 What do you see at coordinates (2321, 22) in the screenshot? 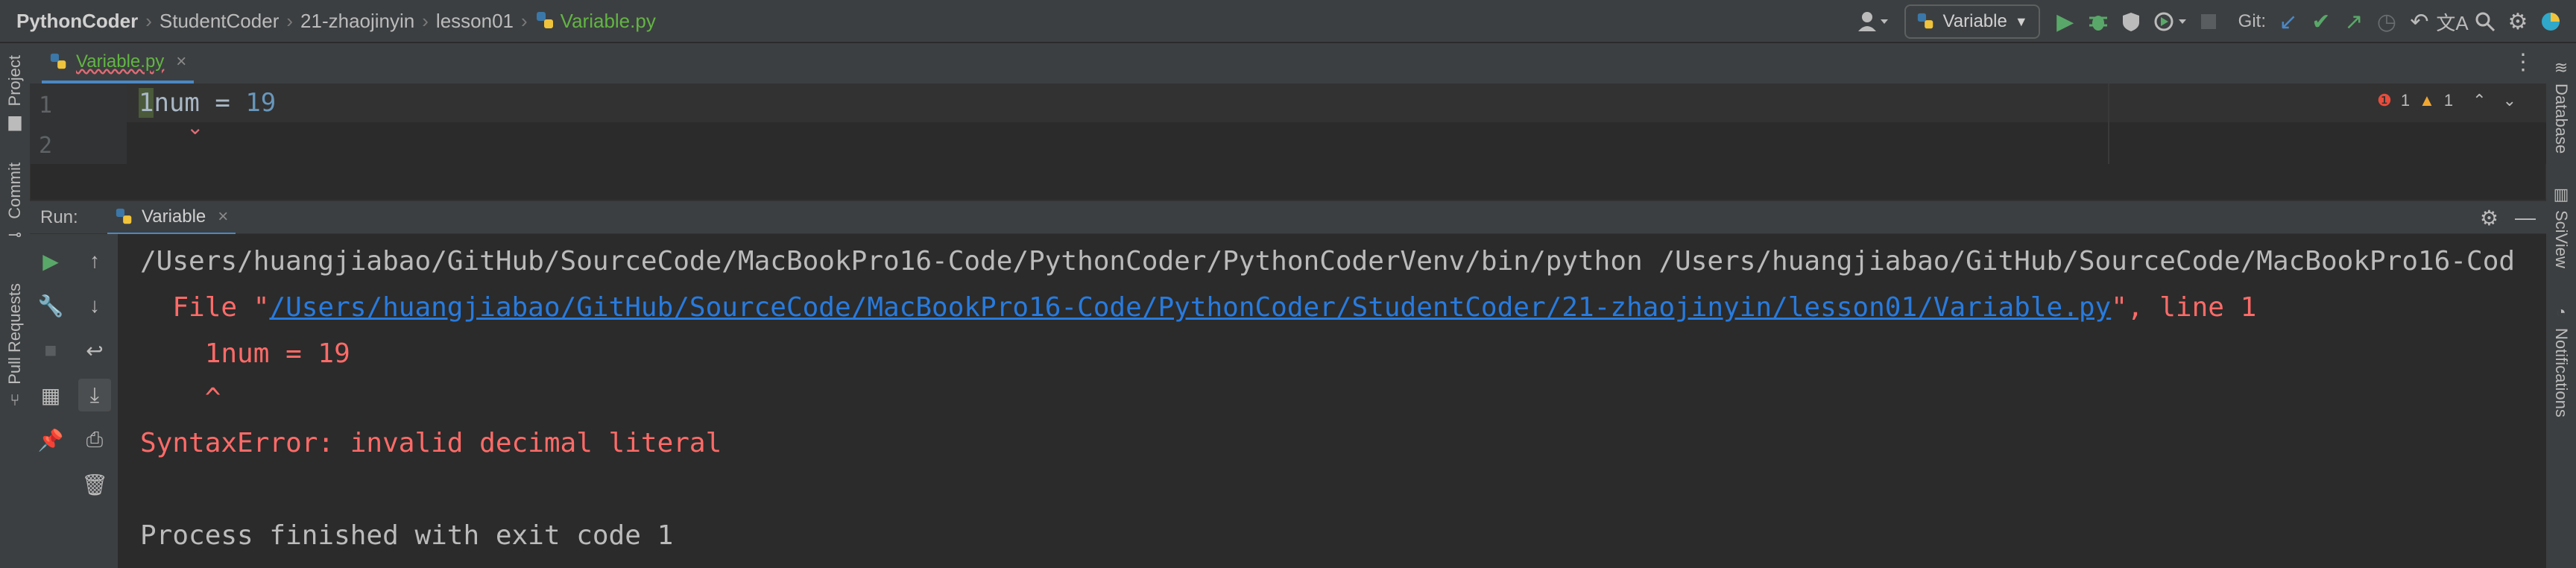
I see `git-commit-icon: ✔` at bounding box center [2321, 22].